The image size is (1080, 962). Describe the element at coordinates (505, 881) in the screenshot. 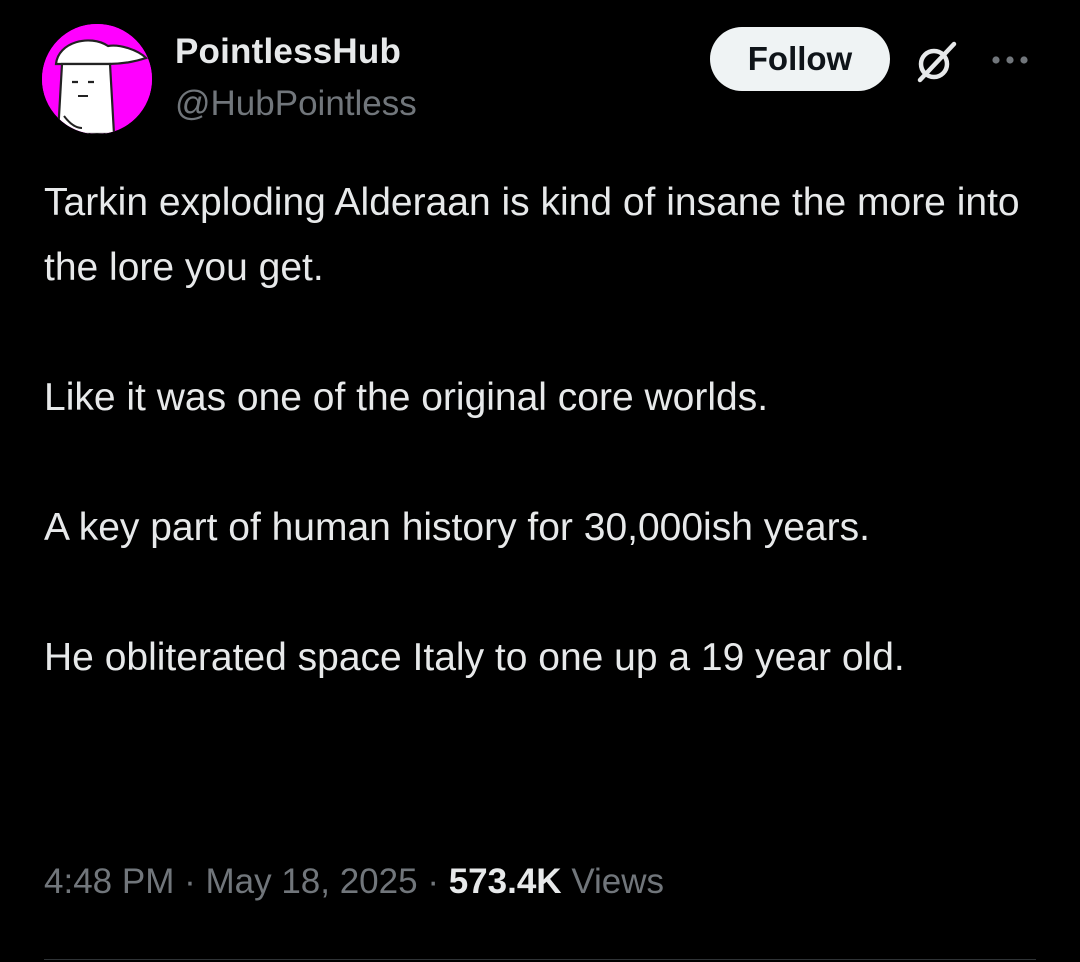

I see `views-count: 573.4K` at that location.